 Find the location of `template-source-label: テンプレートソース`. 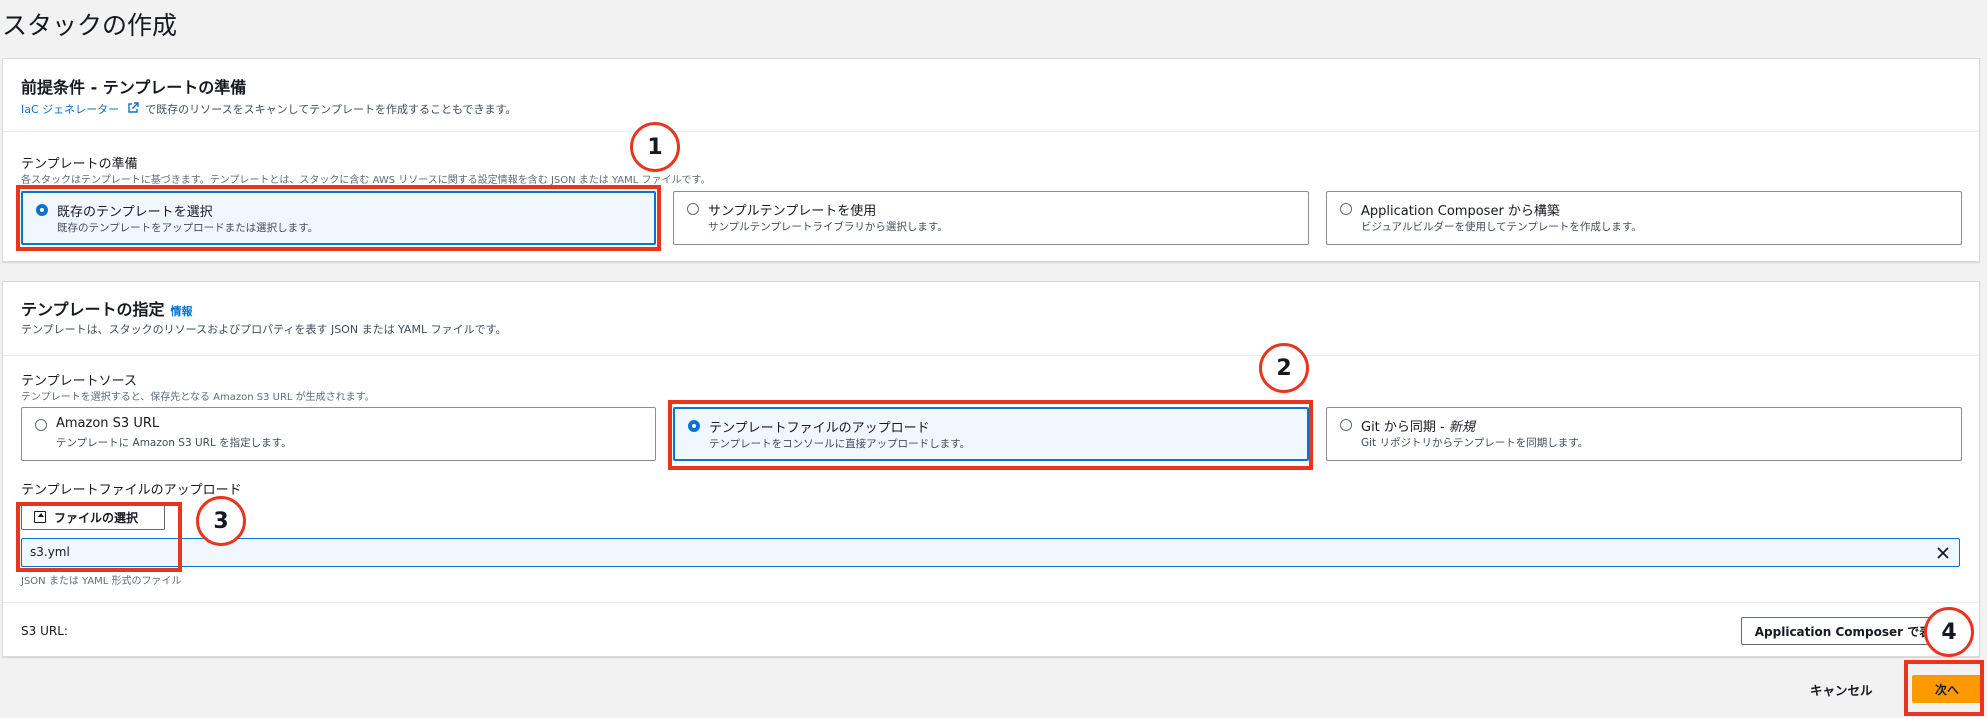

template-source-label: テンプレートソース is located at coordinates (79, 381).